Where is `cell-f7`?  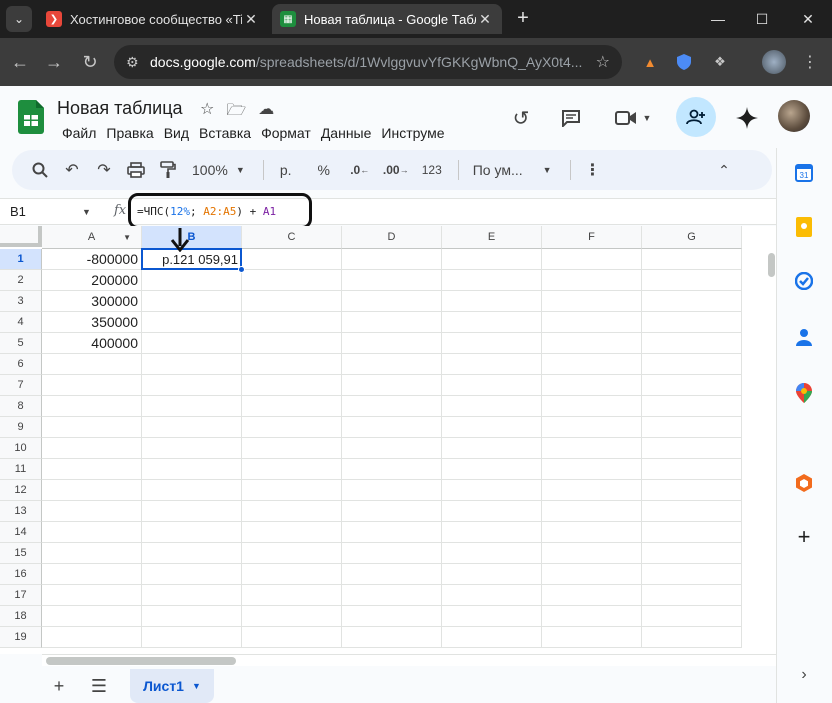
cell-f7 is located at coordinates (592, 385).